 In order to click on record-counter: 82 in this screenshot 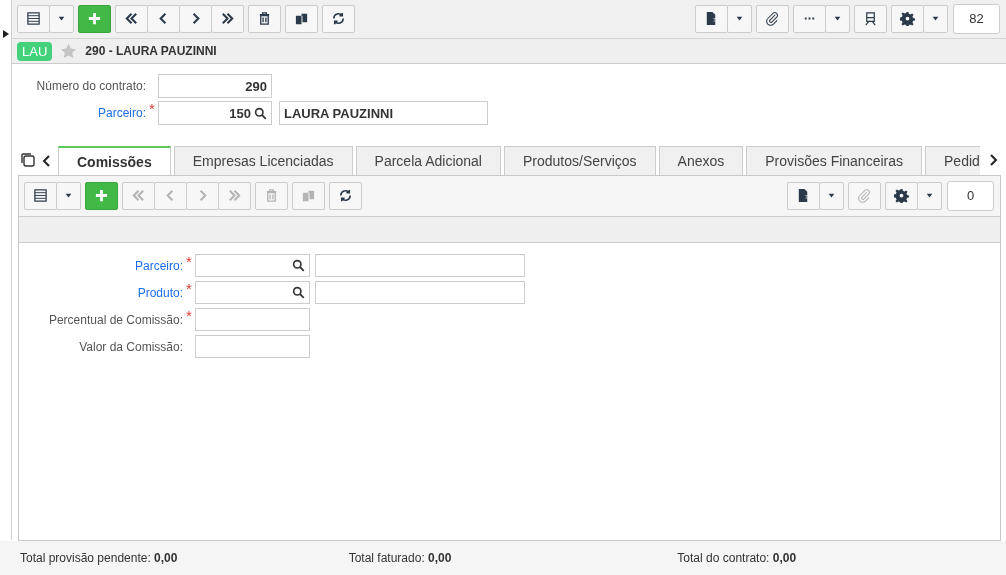, I will do `click(976, 18)`.